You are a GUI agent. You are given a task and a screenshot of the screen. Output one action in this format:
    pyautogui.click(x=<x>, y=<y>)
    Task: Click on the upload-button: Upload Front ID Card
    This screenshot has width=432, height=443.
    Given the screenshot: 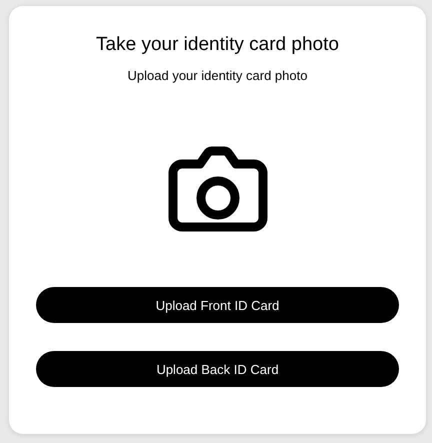 What is the action you would take?
    pyautogui.click(x=217, y=305)
    